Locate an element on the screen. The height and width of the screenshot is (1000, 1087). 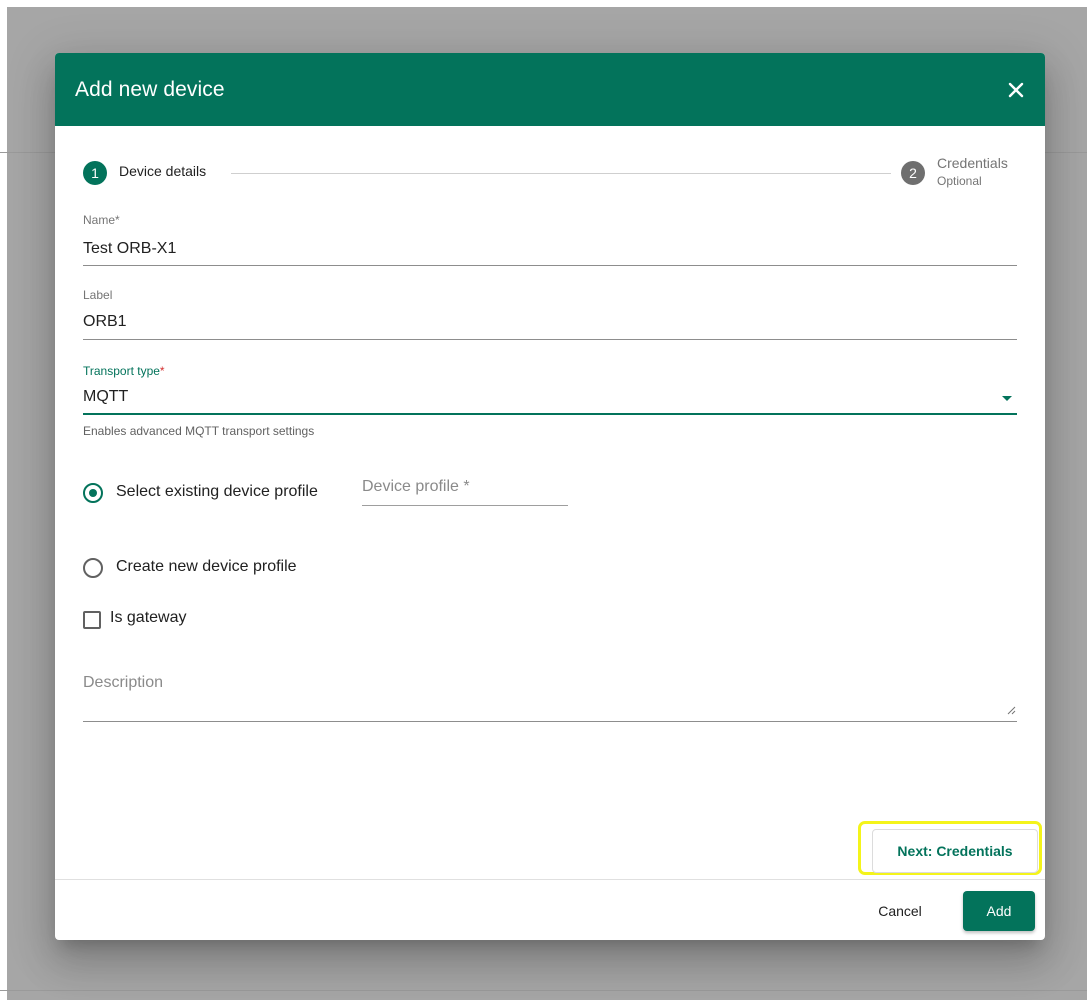
is-gateway-label: Is gateway is located at coordinates (148, 618).